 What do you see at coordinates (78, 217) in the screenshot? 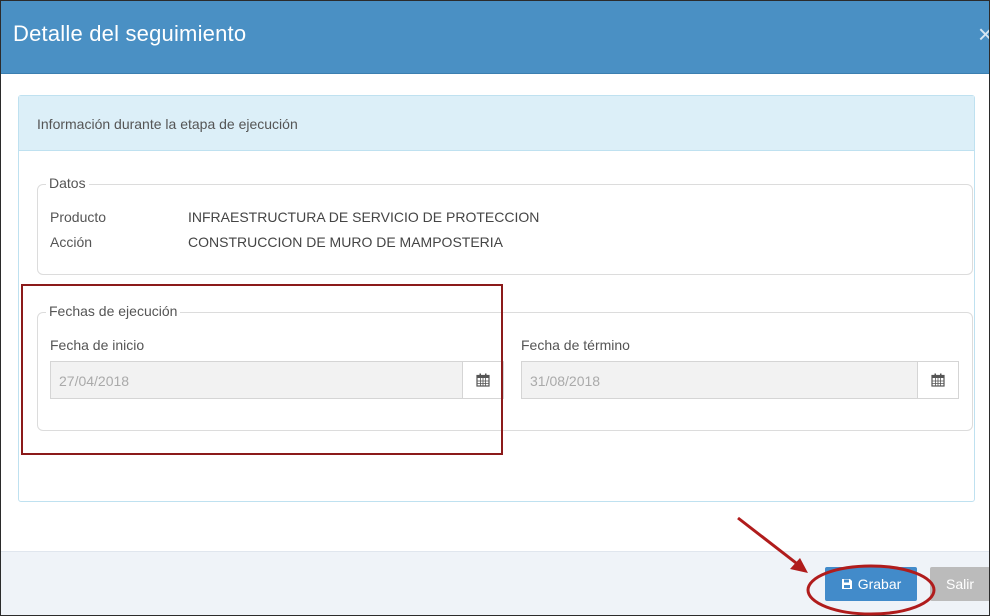
I see `producto-label: Producto` at bounding box center [78, 217].